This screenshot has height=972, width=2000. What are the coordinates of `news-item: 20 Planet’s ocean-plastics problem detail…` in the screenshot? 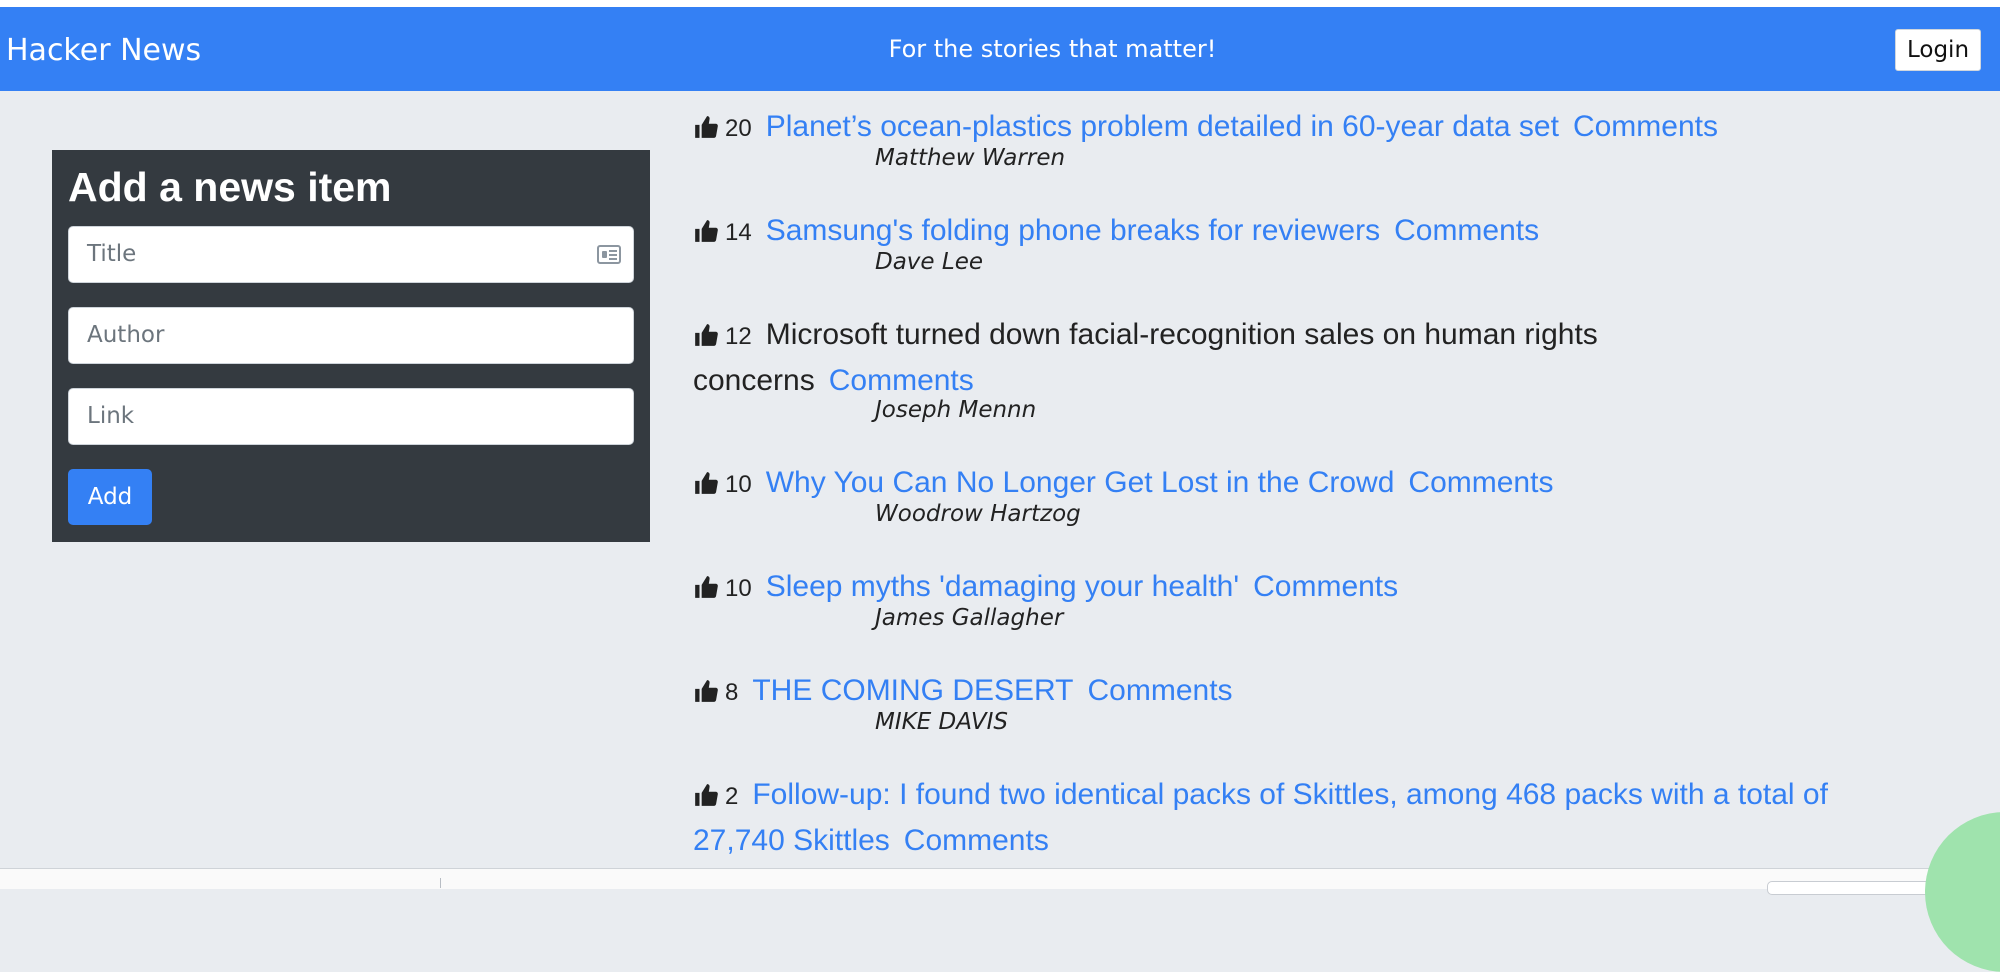 It's located at (1338, 138).